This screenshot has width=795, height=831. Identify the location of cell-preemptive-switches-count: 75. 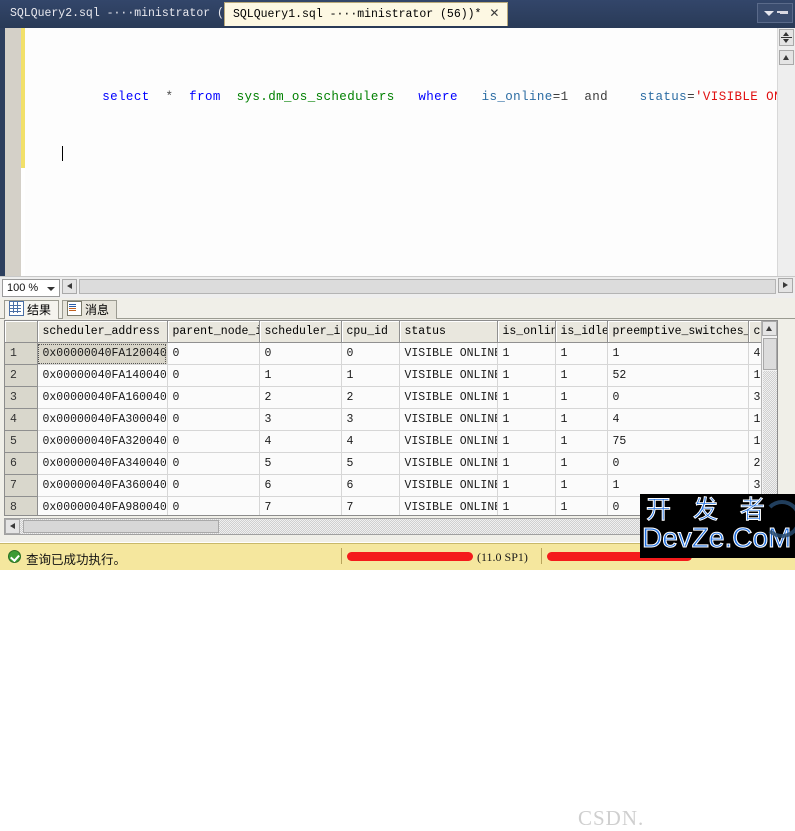
(678, 441).